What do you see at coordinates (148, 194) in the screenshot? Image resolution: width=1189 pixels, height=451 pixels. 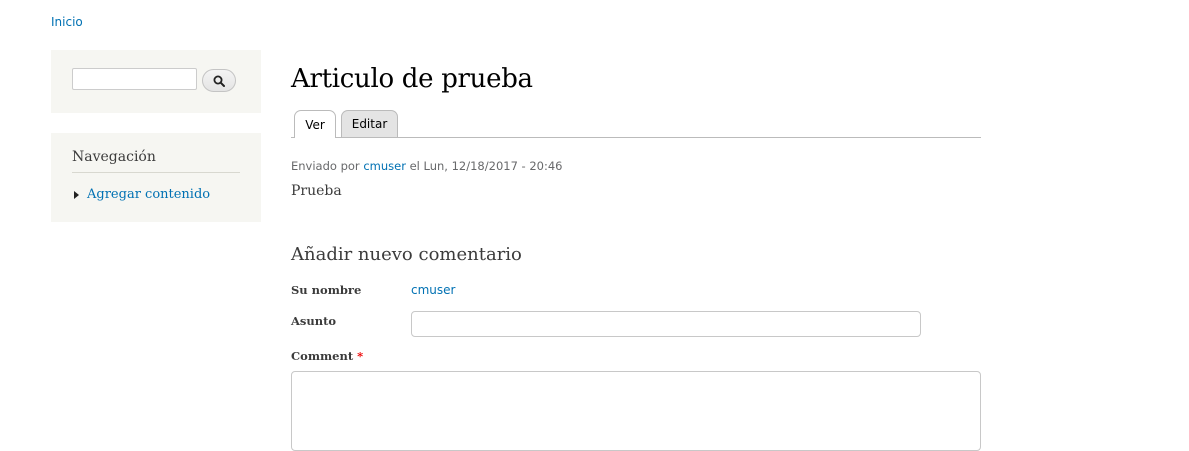 I see `nav-item-label: Agregar contenido` at bounding box center [148, 194].